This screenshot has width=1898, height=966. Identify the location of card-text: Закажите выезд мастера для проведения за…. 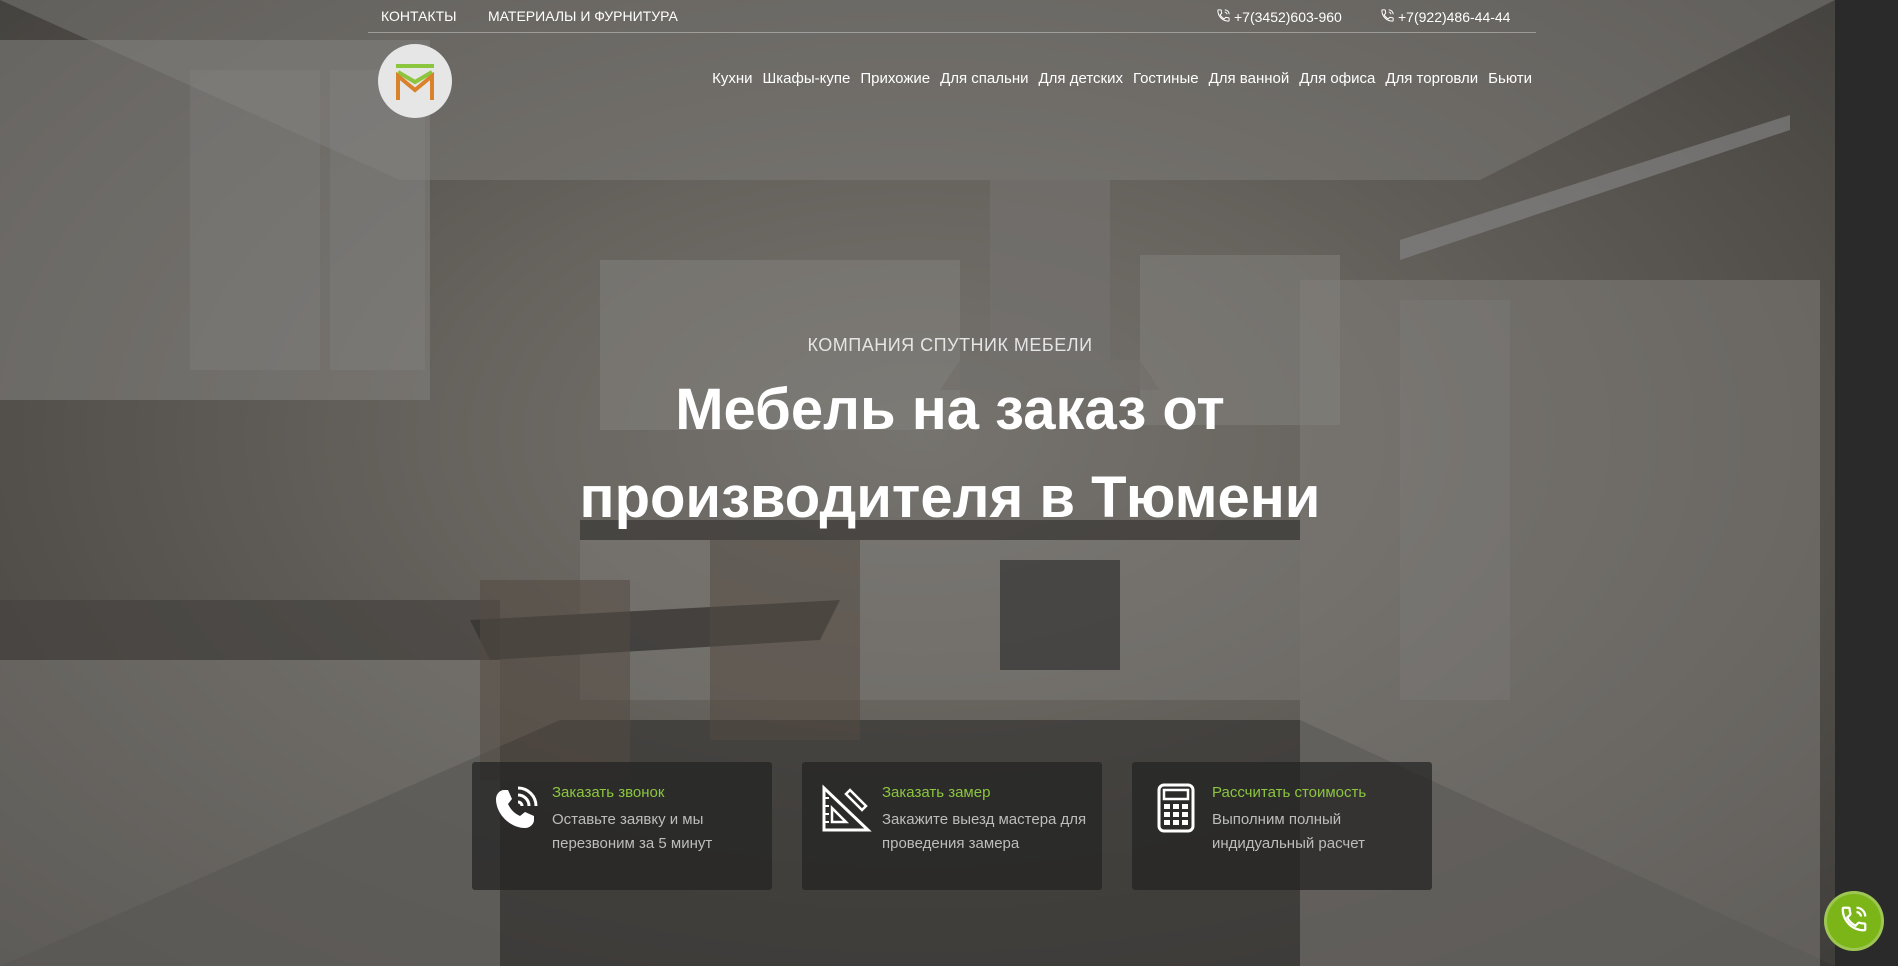
(984, 831).